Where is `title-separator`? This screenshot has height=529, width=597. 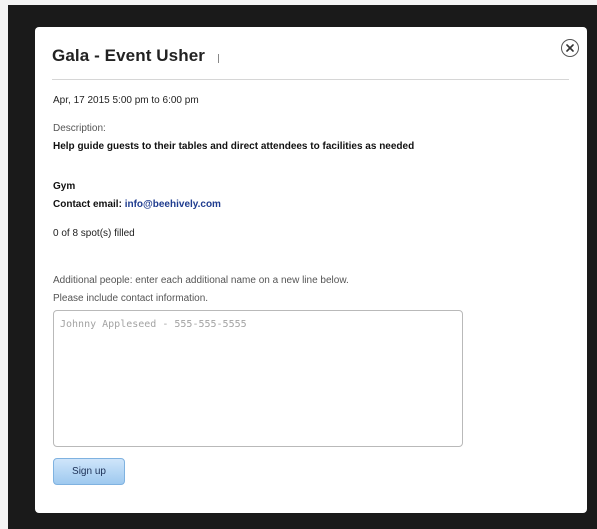 title-separator is located at coordinates (218, 58).